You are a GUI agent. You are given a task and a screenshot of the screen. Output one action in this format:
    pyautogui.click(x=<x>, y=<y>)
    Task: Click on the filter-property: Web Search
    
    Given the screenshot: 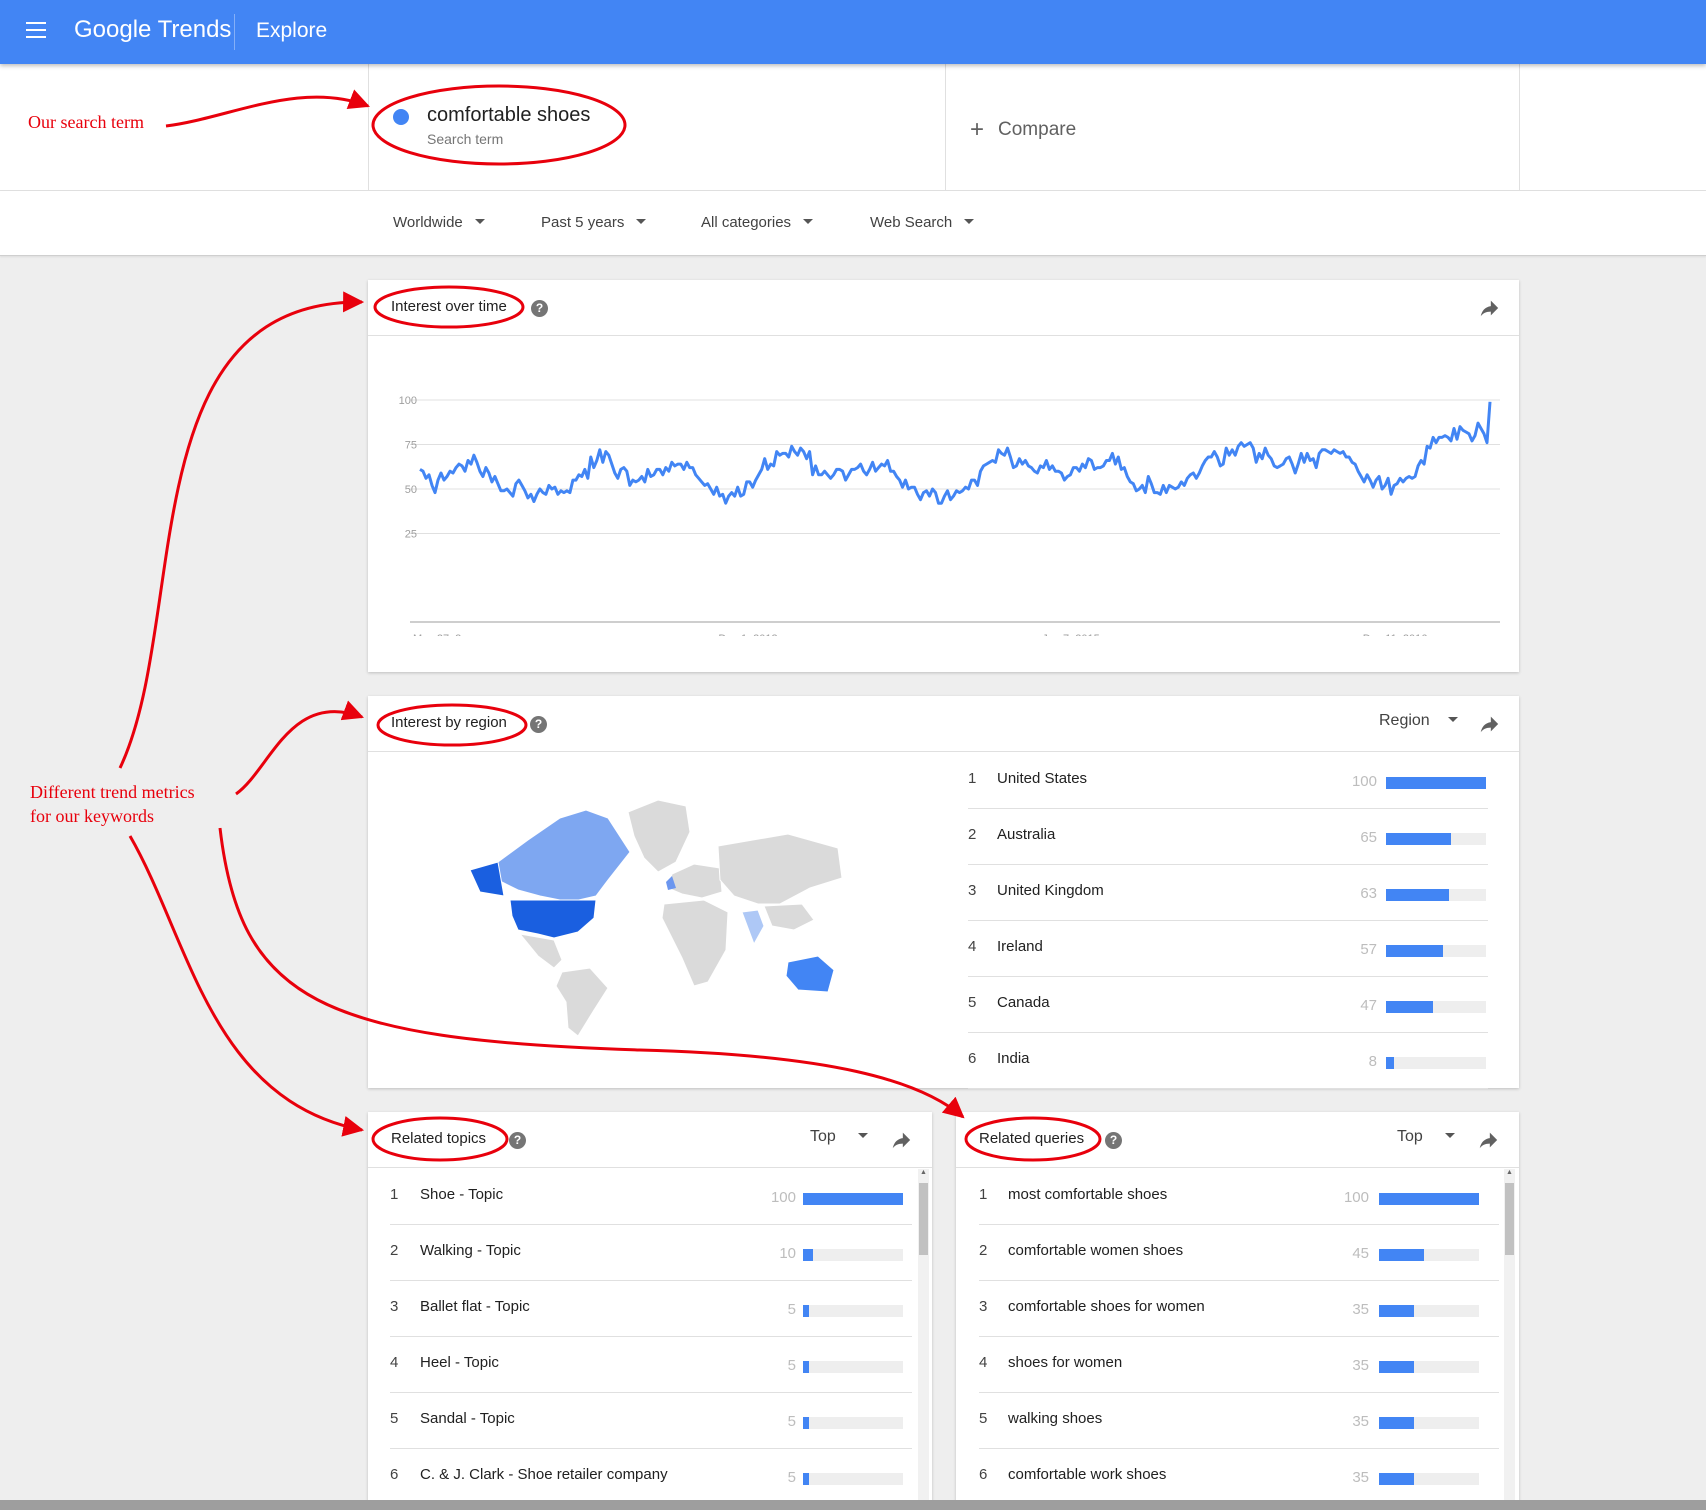 What is the action you would take?
    pyautogui.click(x=922, y=222)
    